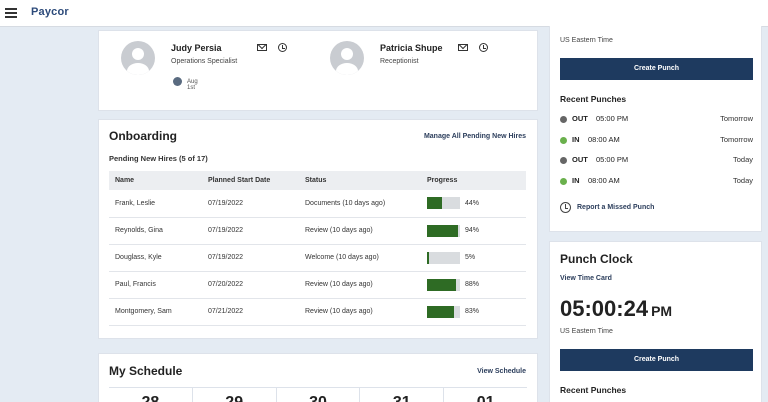 This screenshot has width=768, height=402. I want to click on hire-name: Reynolds, Gina, so click(155, 231).